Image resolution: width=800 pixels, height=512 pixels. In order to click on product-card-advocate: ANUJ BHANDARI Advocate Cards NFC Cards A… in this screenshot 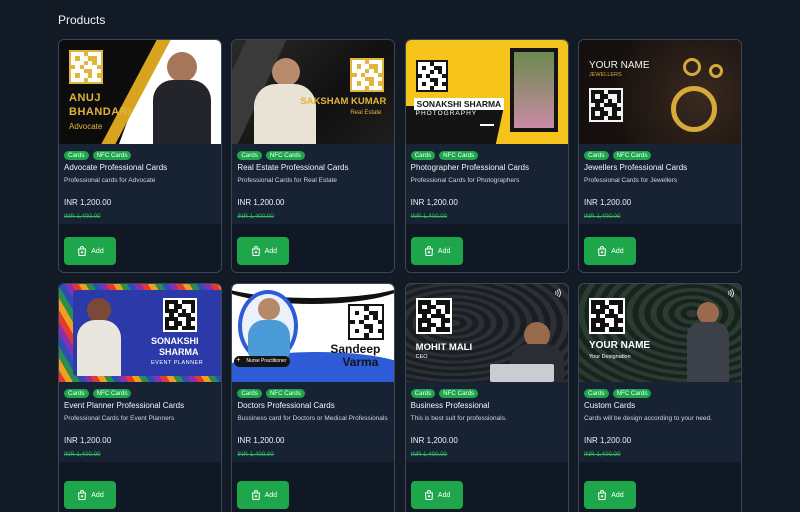, I will do `click(140, 156)`.